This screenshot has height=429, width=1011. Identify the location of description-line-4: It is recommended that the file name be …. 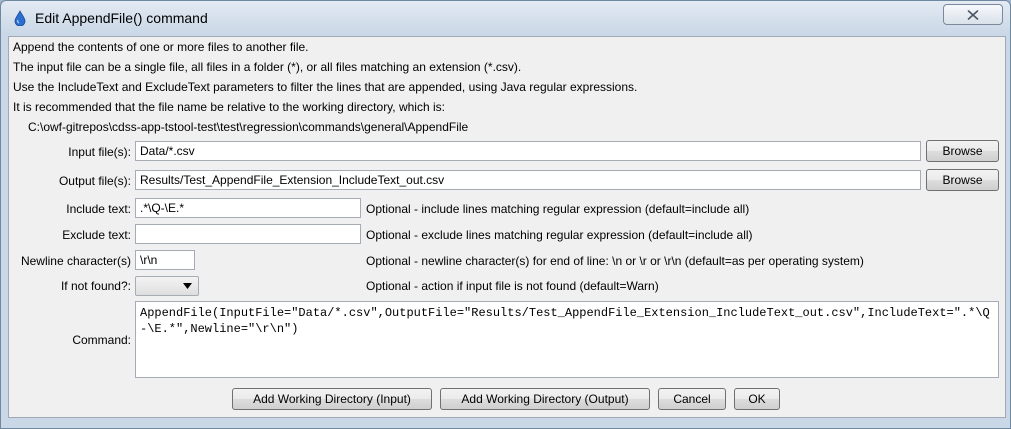
(229, 107).